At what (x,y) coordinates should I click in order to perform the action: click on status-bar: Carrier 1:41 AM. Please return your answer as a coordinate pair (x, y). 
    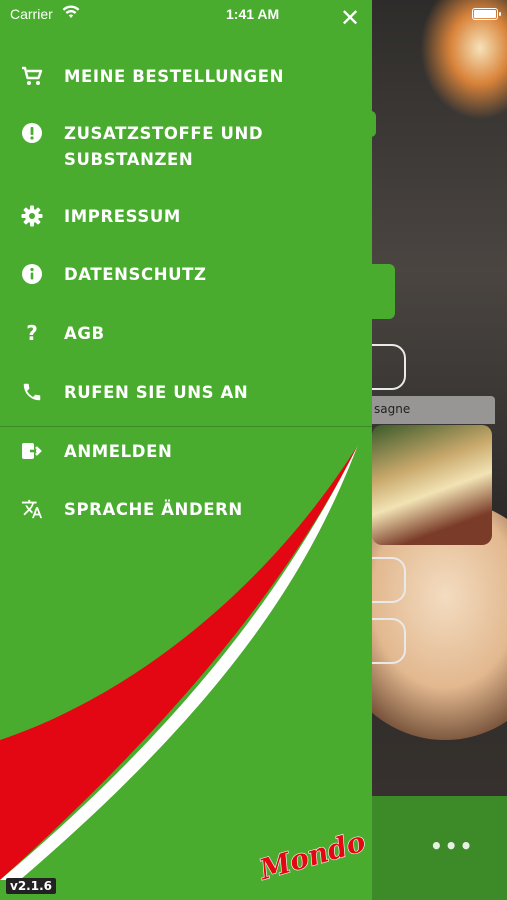
    Looking at the image, I should click on (253, 15).